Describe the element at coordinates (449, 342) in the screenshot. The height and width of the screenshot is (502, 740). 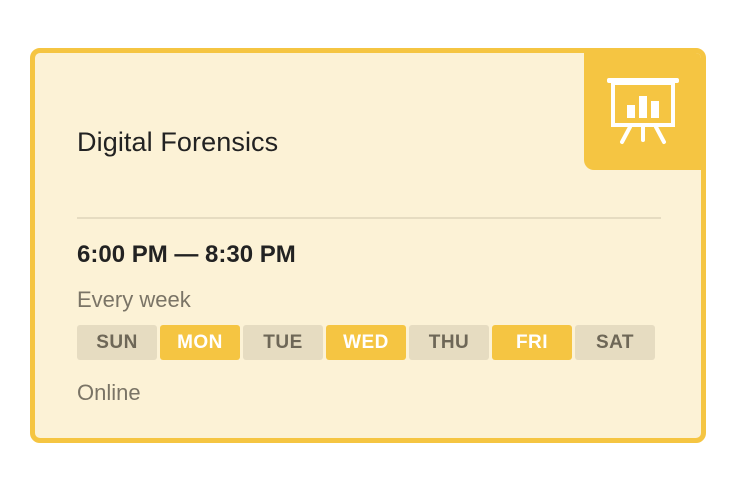
I see `day-thu: THU` at that location.